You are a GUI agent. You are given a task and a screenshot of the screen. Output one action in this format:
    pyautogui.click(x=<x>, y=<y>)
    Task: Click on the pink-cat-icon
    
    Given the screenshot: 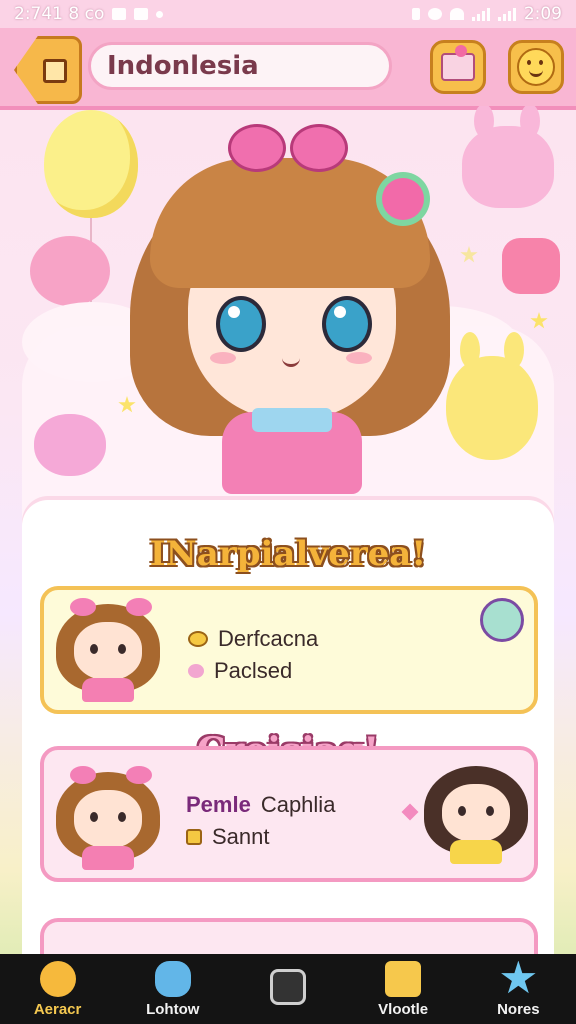 What is the action you would take?
    pyautogui.click(x=70, y=445)
    